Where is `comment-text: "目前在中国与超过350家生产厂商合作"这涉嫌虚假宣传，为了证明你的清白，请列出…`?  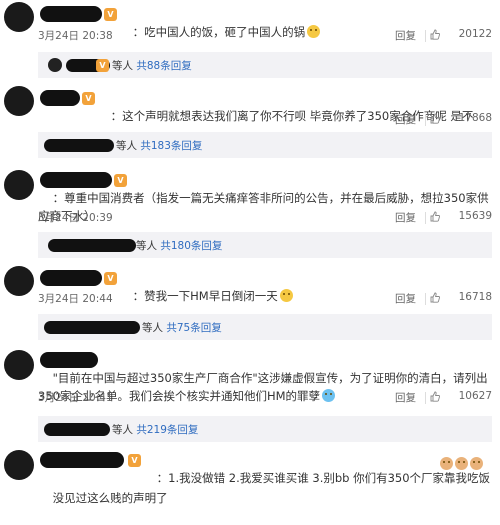
comment-text: "目前在中国与超过350家生产厂商合作"这涉嫌虚假宣传，为了证明你的清白，请列出… is located at coordinates (263, 387).